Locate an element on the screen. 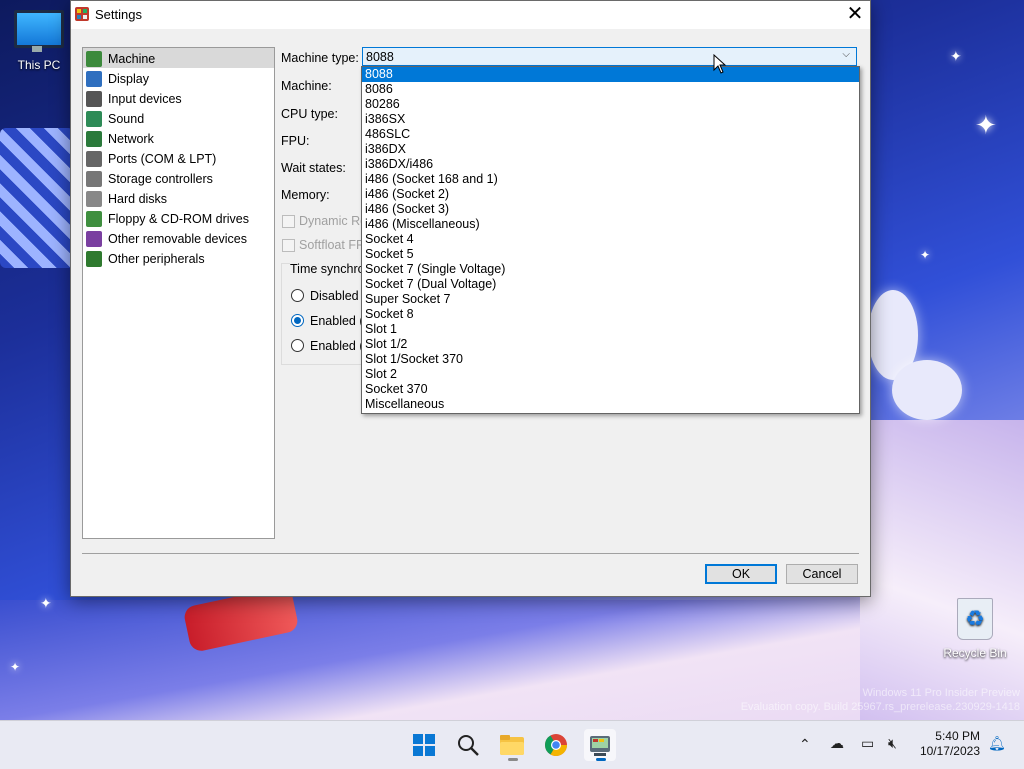  display-tray-icon: ▭ is located at coordinates (867, 743).